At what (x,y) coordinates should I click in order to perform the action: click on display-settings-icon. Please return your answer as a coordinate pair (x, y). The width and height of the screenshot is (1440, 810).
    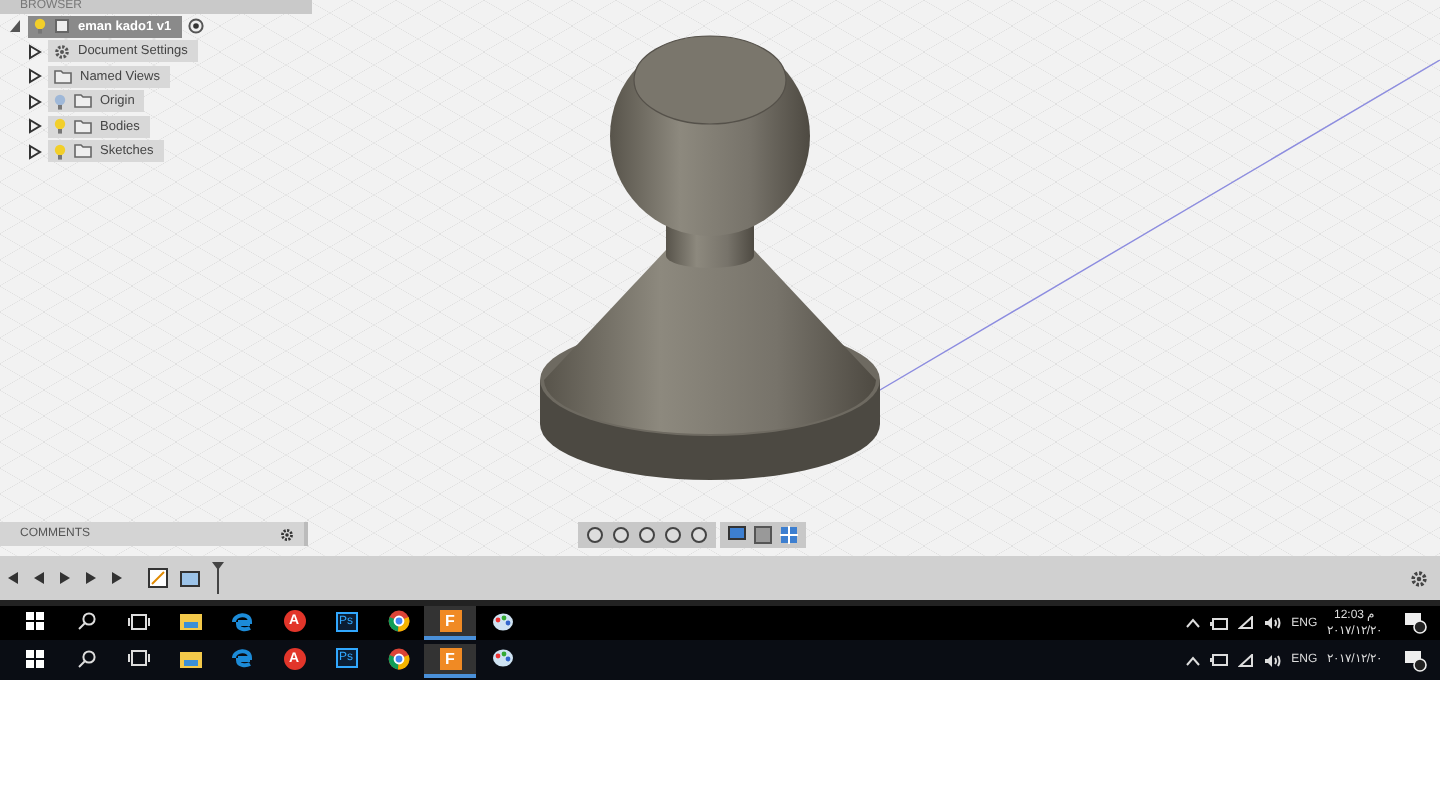
    Looking at the image, I should click on (737, 535).